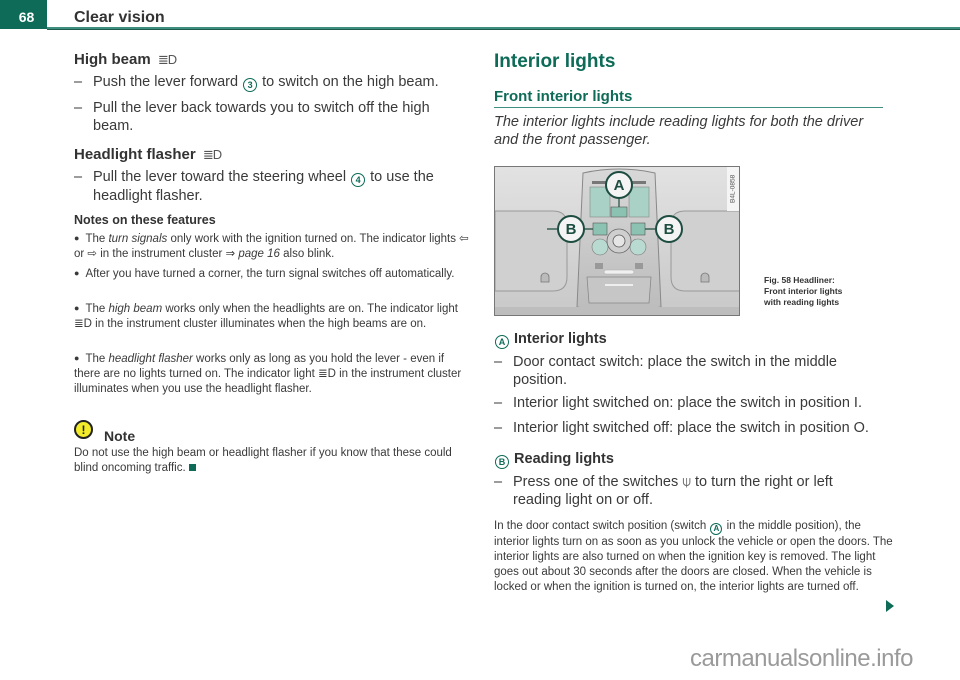  Describe the element at coordinates (192, 467) in the screenshot. I see `end-of-section-mark` at that location.